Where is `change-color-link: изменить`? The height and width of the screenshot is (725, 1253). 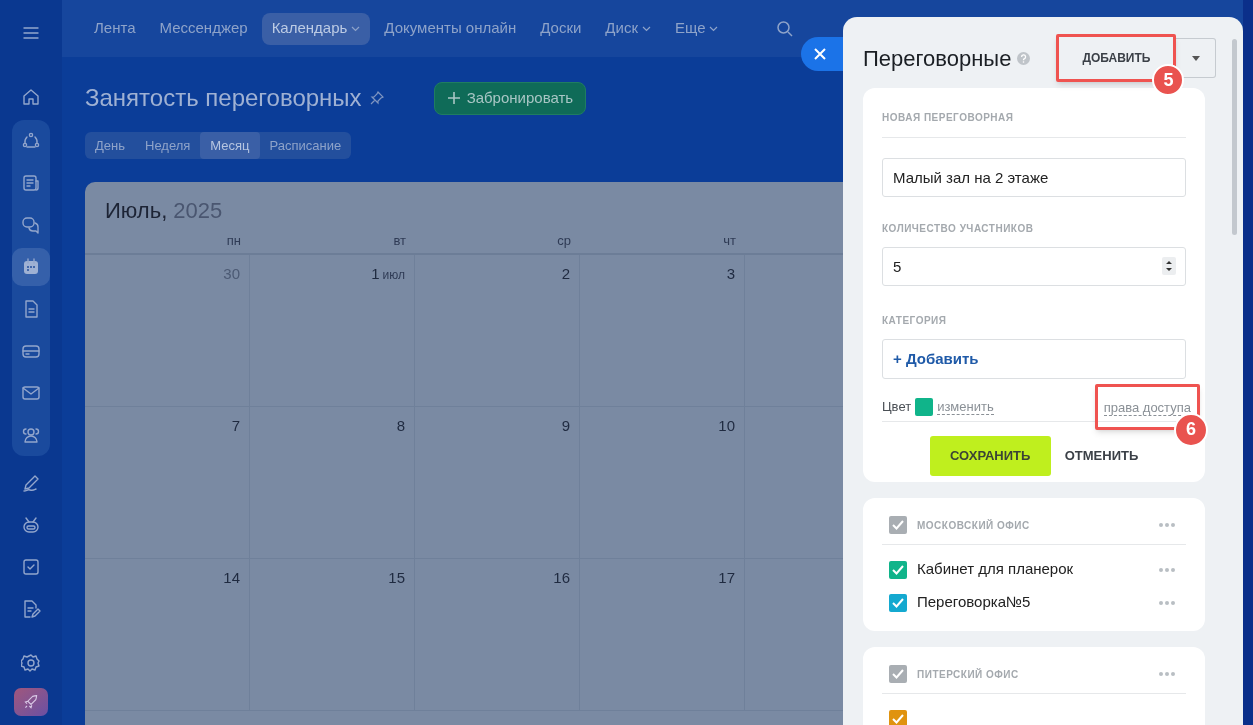
change-color-link: изменить is located at coordinates (965, 406).